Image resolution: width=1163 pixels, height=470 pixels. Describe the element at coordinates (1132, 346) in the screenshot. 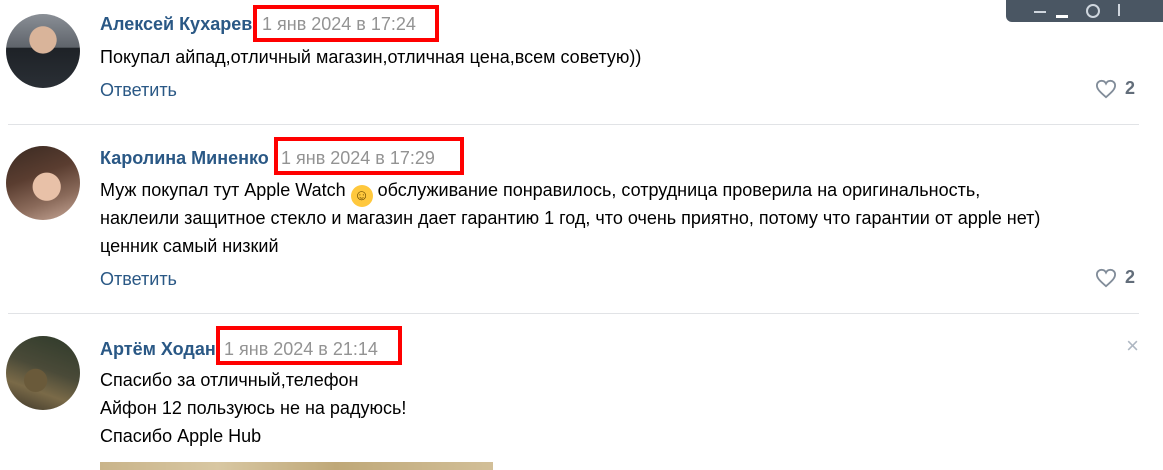

I see `close-icon: ×` at that location.